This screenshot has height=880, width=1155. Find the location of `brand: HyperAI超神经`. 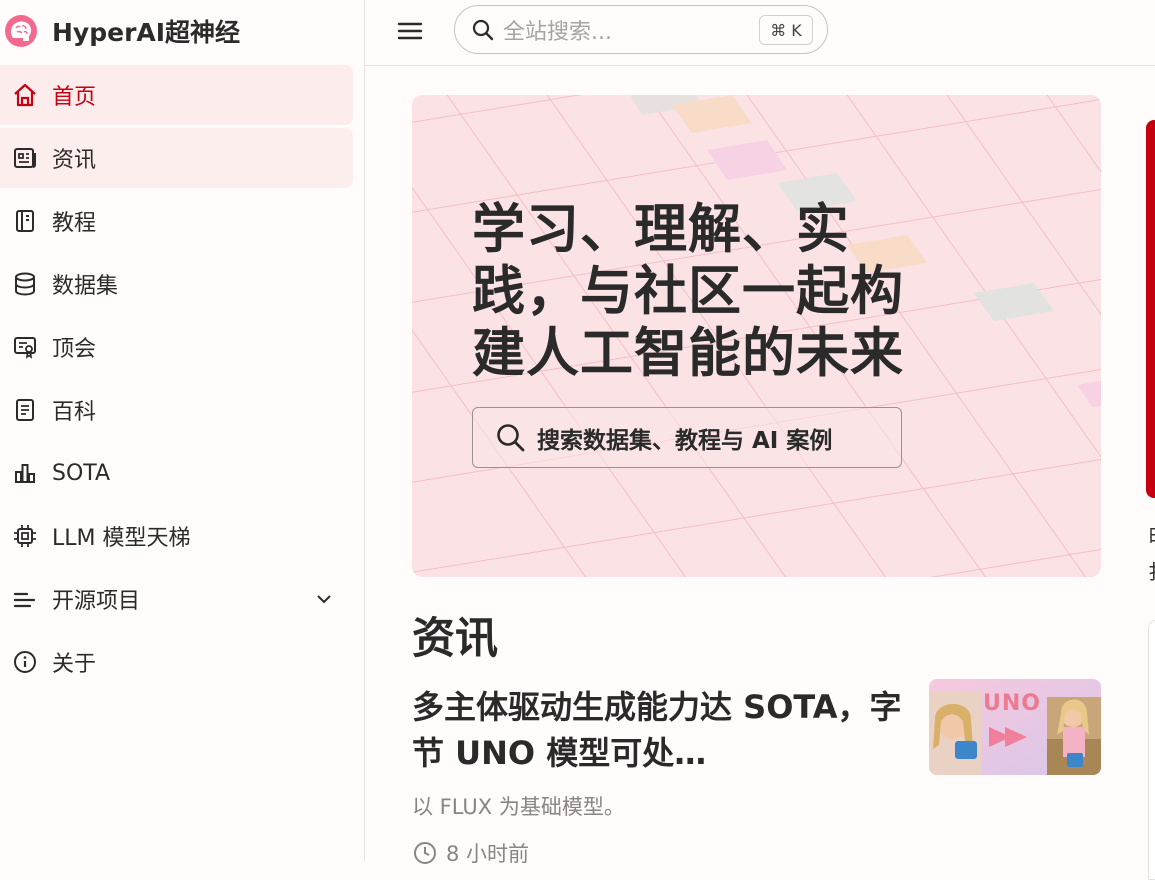

brand: HyperAI超神经 is located at coordinates (182, 31).